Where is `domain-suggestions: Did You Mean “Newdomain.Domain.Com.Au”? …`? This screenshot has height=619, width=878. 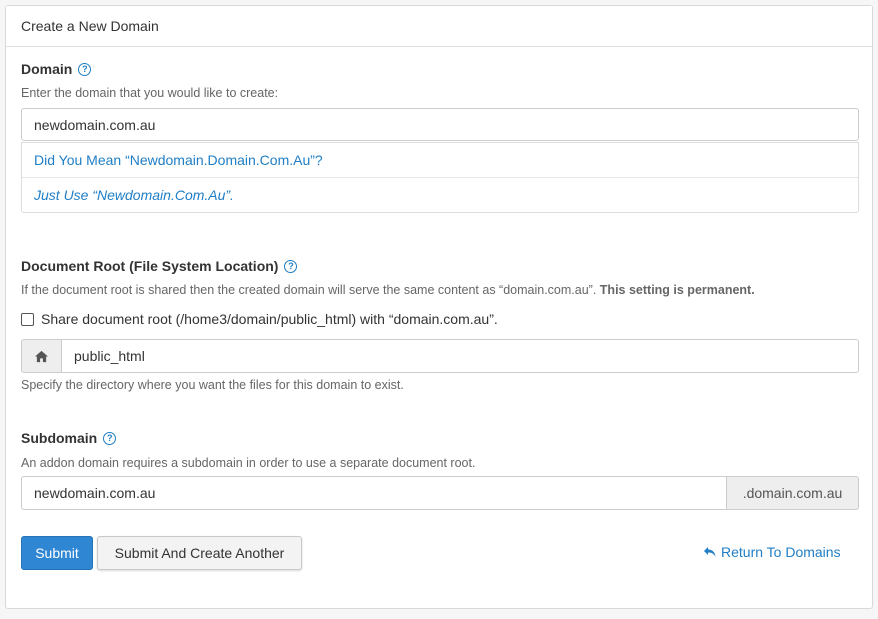
domain-suggestions: Did You Mean “Newdomain.Domain.Com.Au”? … is located at coordinates (440, 177).